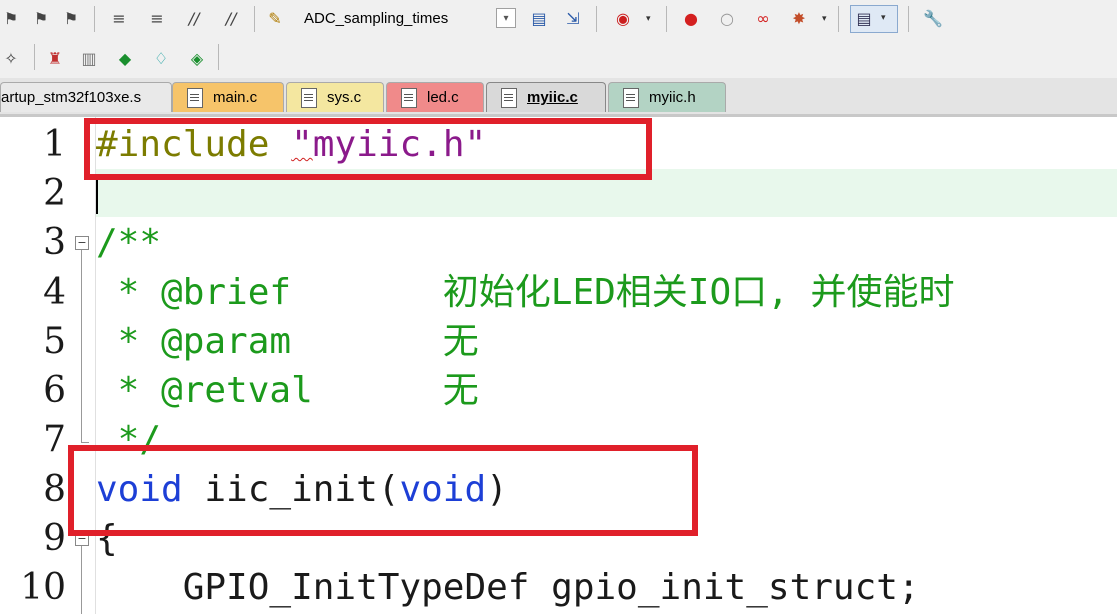 The image size is (1117, 614). What do you see at coordinates (883, 18) in the screenshot?
I see `window-layout-dropdown-icon: ▾` at bounding box center [883, 18].